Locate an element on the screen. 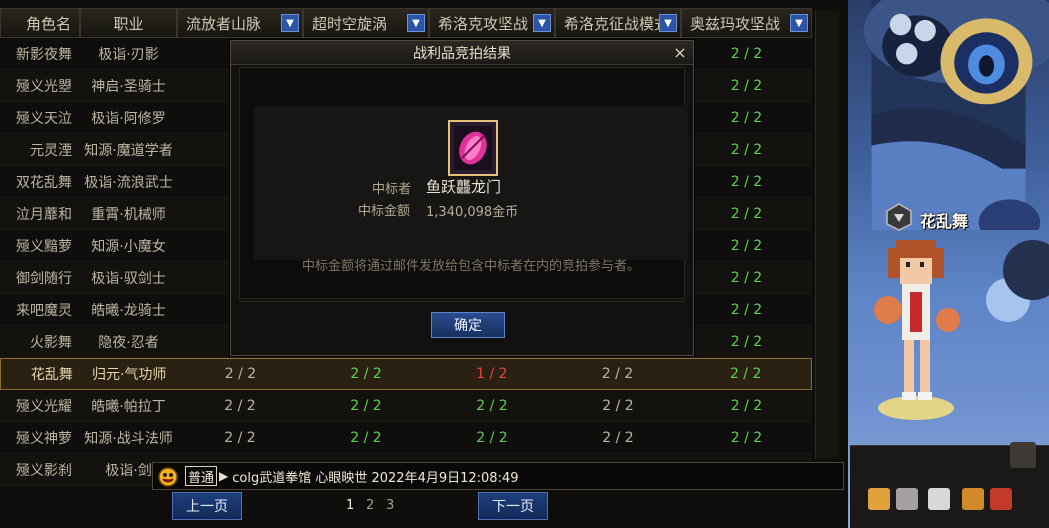 The image size is (1049, 528). cell-character-name: 泣月蘼和 is located at coordinates (44, 214).